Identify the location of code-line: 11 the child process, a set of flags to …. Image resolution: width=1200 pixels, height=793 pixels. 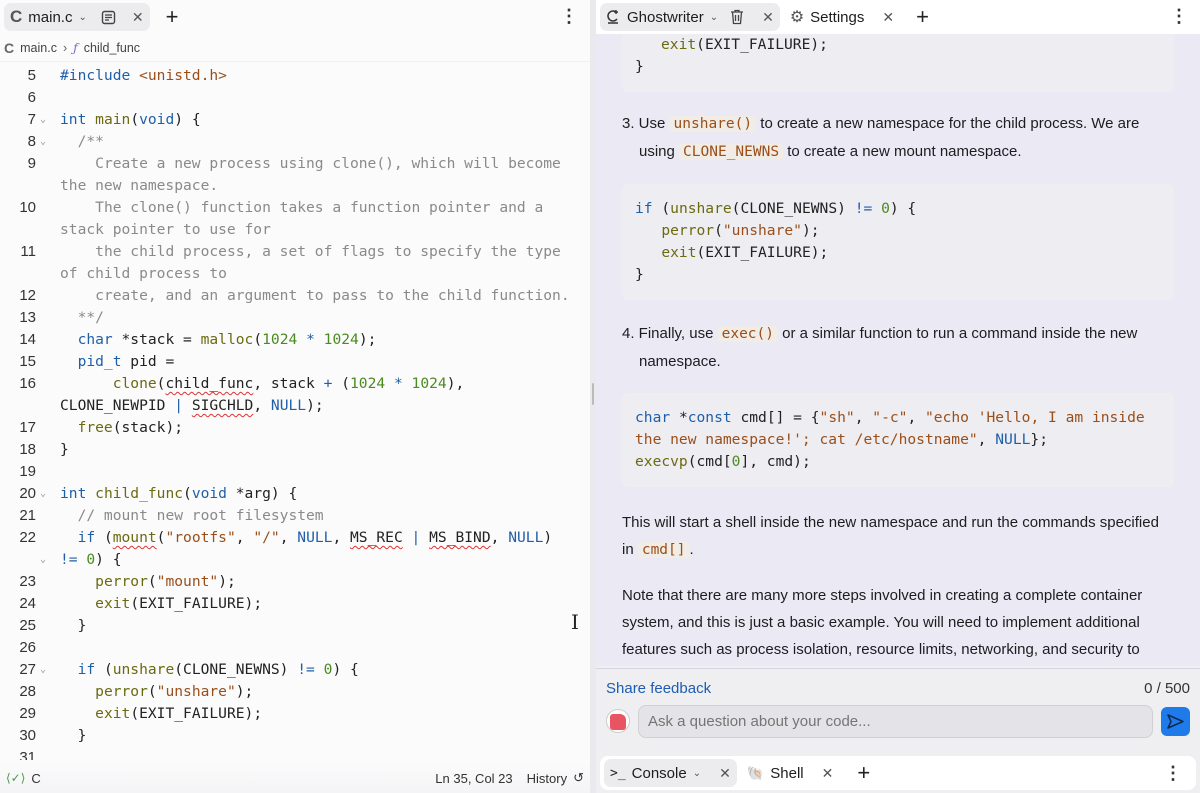
(295, 252).